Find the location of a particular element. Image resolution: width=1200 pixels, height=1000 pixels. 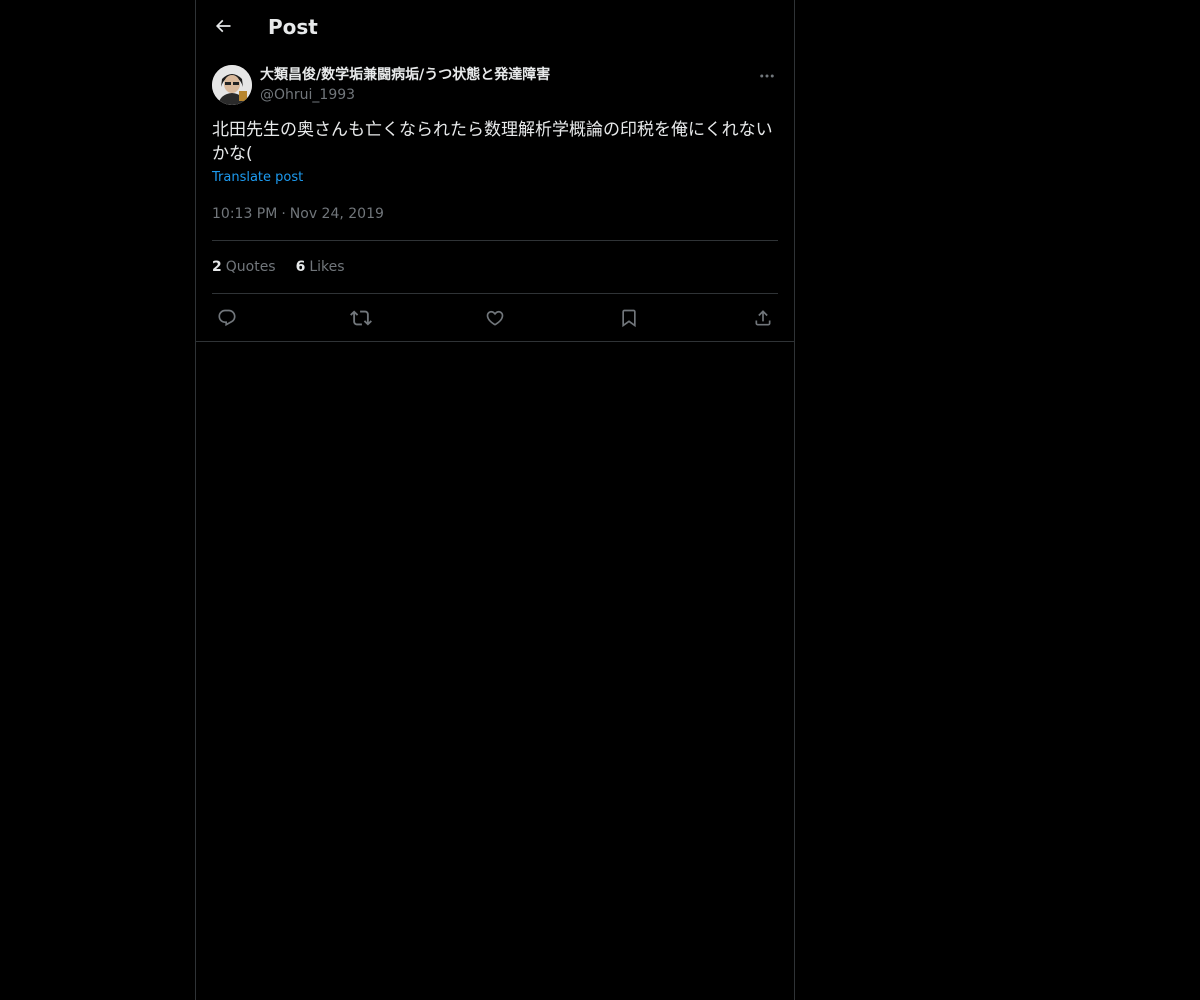

more-options-button is located at coordinates (767, 76).